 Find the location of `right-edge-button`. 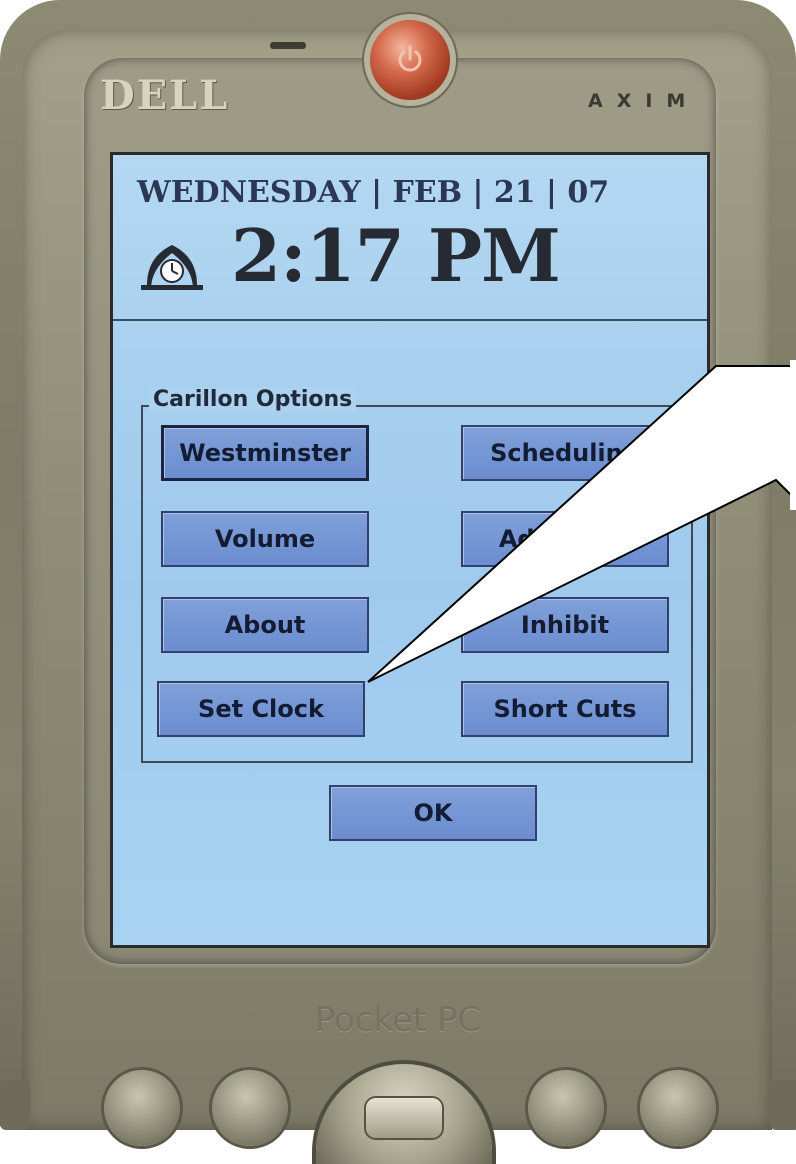

right-edge-button is located at coordinates (783, 1105).